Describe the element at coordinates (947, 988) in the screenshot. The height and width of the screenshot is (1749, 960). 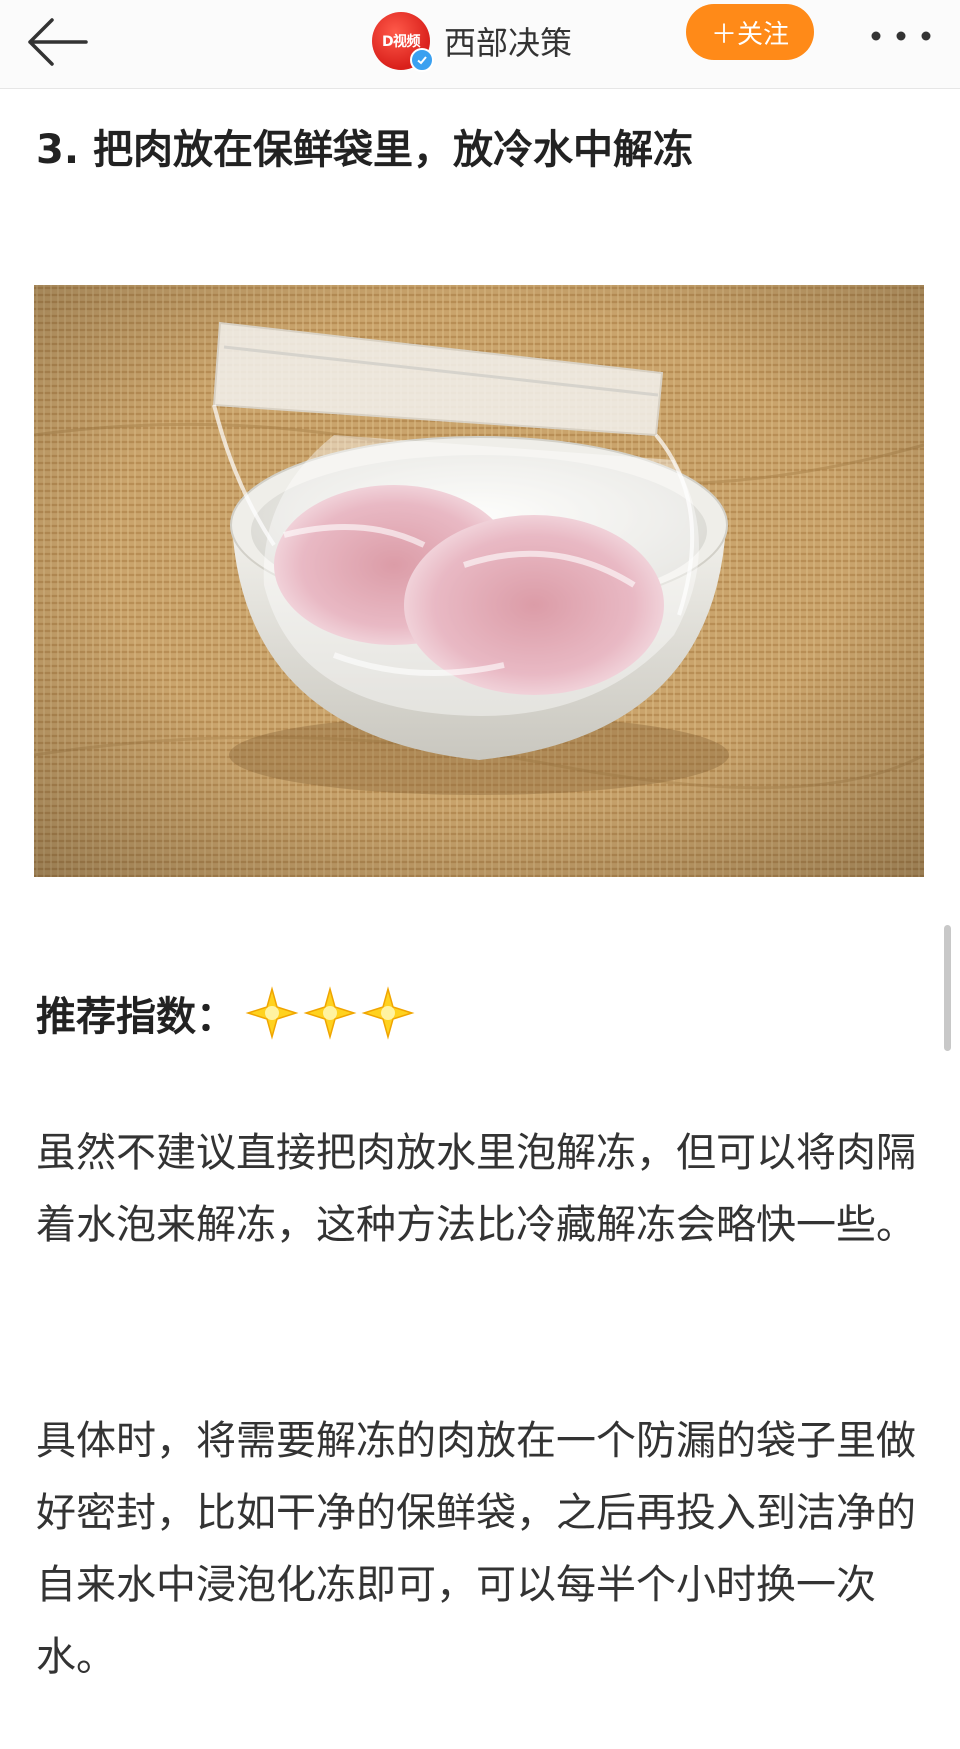
I see `scrollbar-thumb` at that location.